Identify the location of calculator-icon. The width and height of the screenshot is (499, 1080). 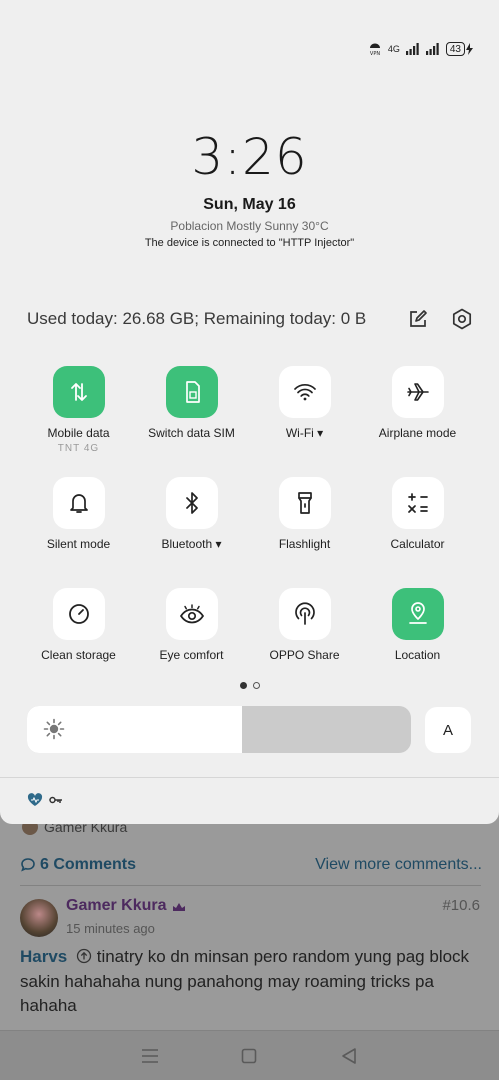
(417, 503).